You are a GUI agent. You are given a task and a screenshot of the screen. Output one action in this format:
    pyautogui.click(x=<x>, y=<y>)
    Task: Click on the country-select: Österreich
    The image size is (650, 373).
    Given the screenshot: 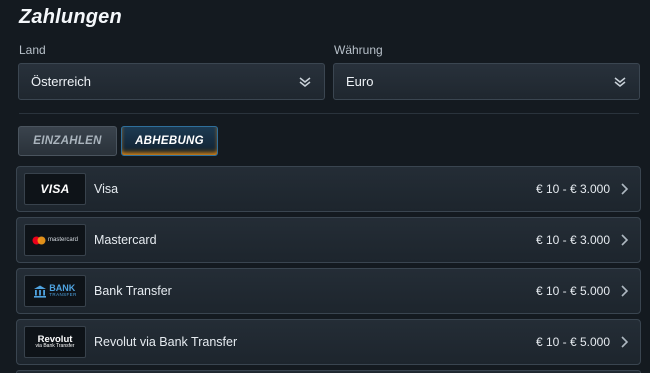 What is the action you would take?
    pyautogui.click(x=171, y=81)
    